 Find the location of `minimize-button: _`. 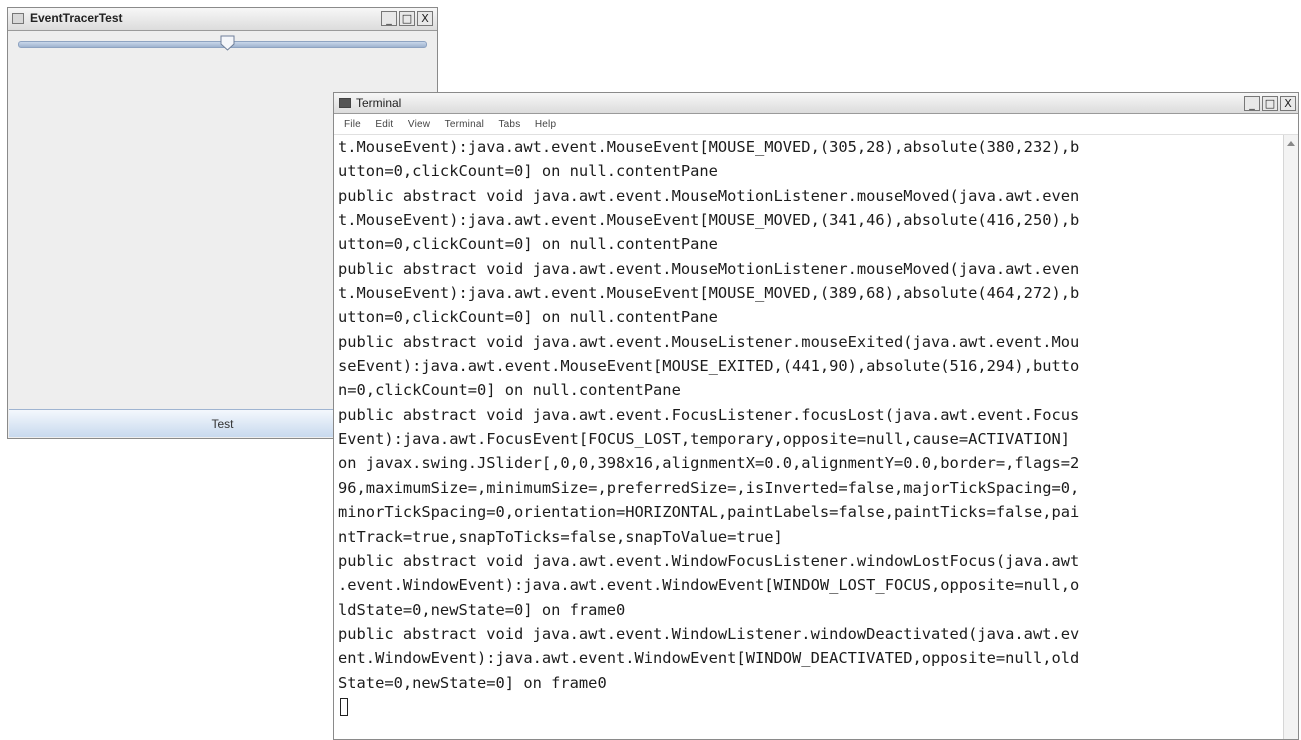

minimize-button: _ is located at coordinates (389, 18).